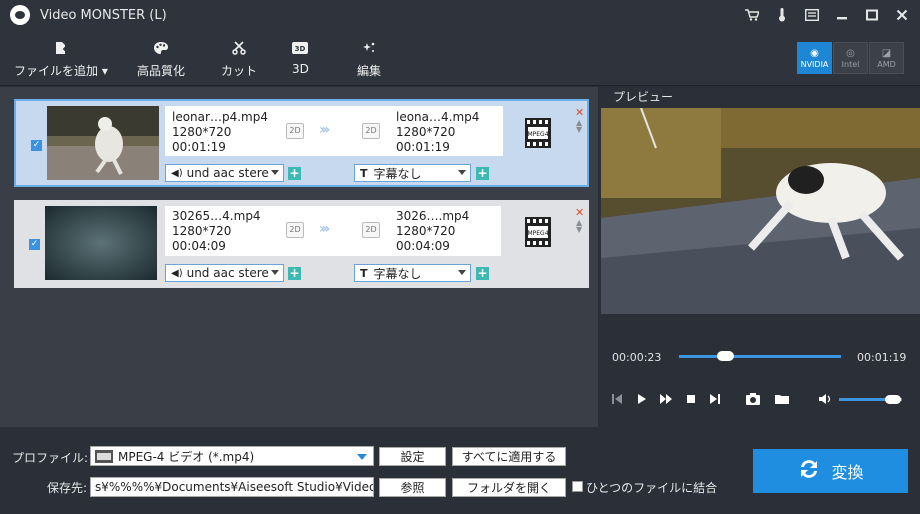  I want to click on apply-all-button: すべてに適用する, so click(509, 456).